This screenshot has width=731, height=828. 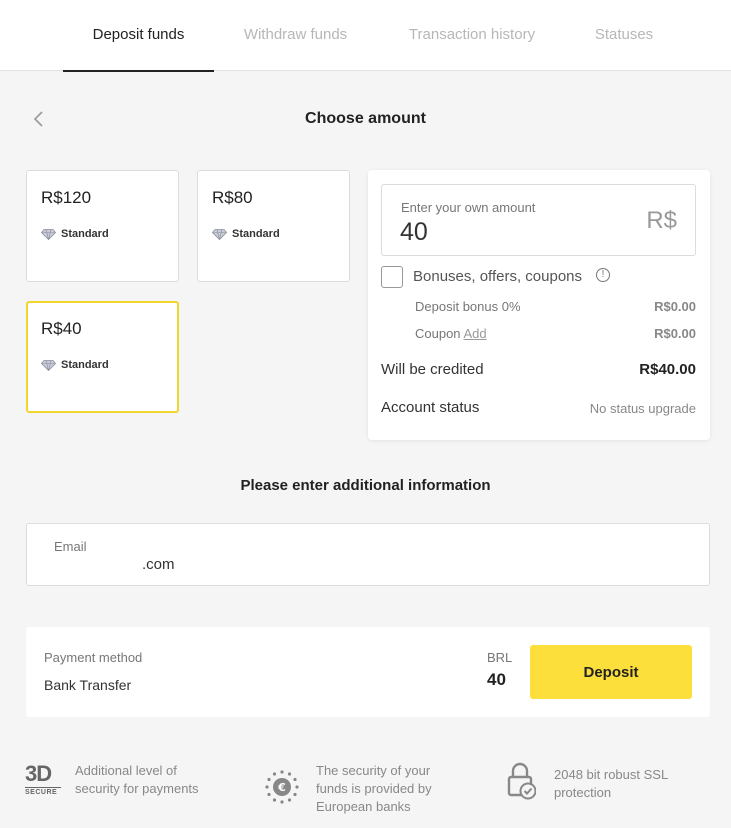 What do you see at coordinates (342, 564) in the screenshot?
I see `email-input` at bounding box center [342, 564].